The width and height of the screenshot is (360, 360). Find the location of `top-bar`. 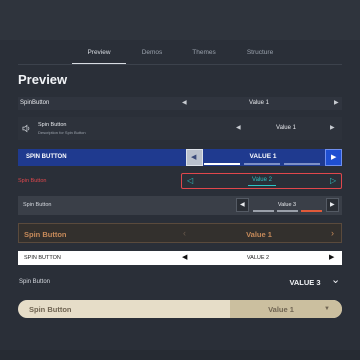

top-bar is located at coordinates (180, 20).